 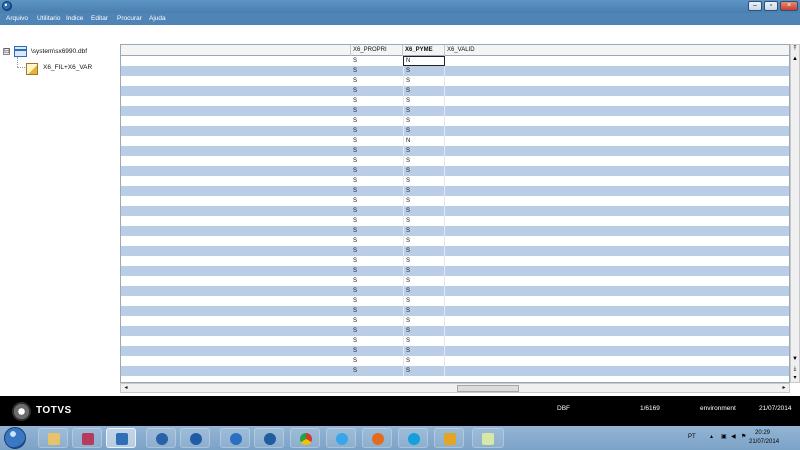 What do you see at coordinates (129, 18) in the screenshot?
I see `menu-item-procurar: Procurar` at bounding box center [129, 18].